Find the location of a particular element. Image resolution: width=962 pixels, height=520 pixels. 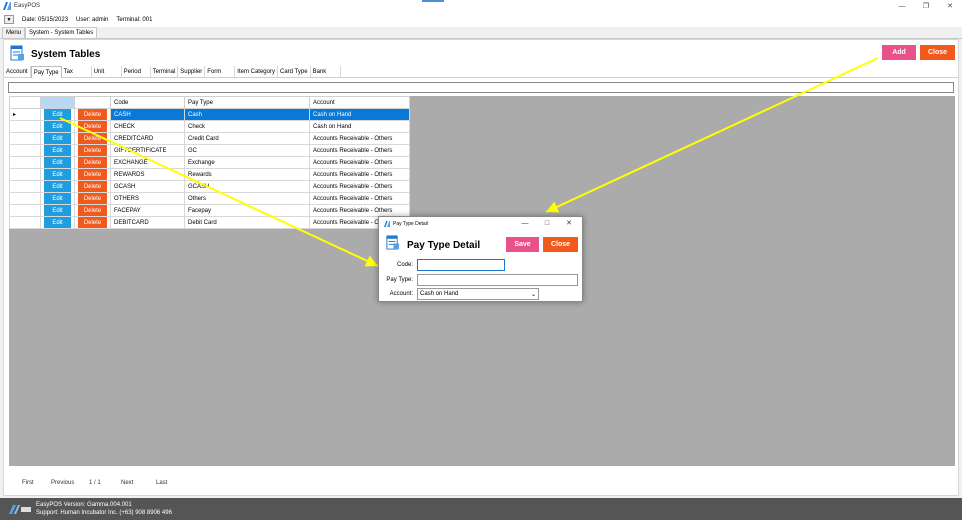

cell-pay-type: Debit Card is located at coordinates (247, 222).